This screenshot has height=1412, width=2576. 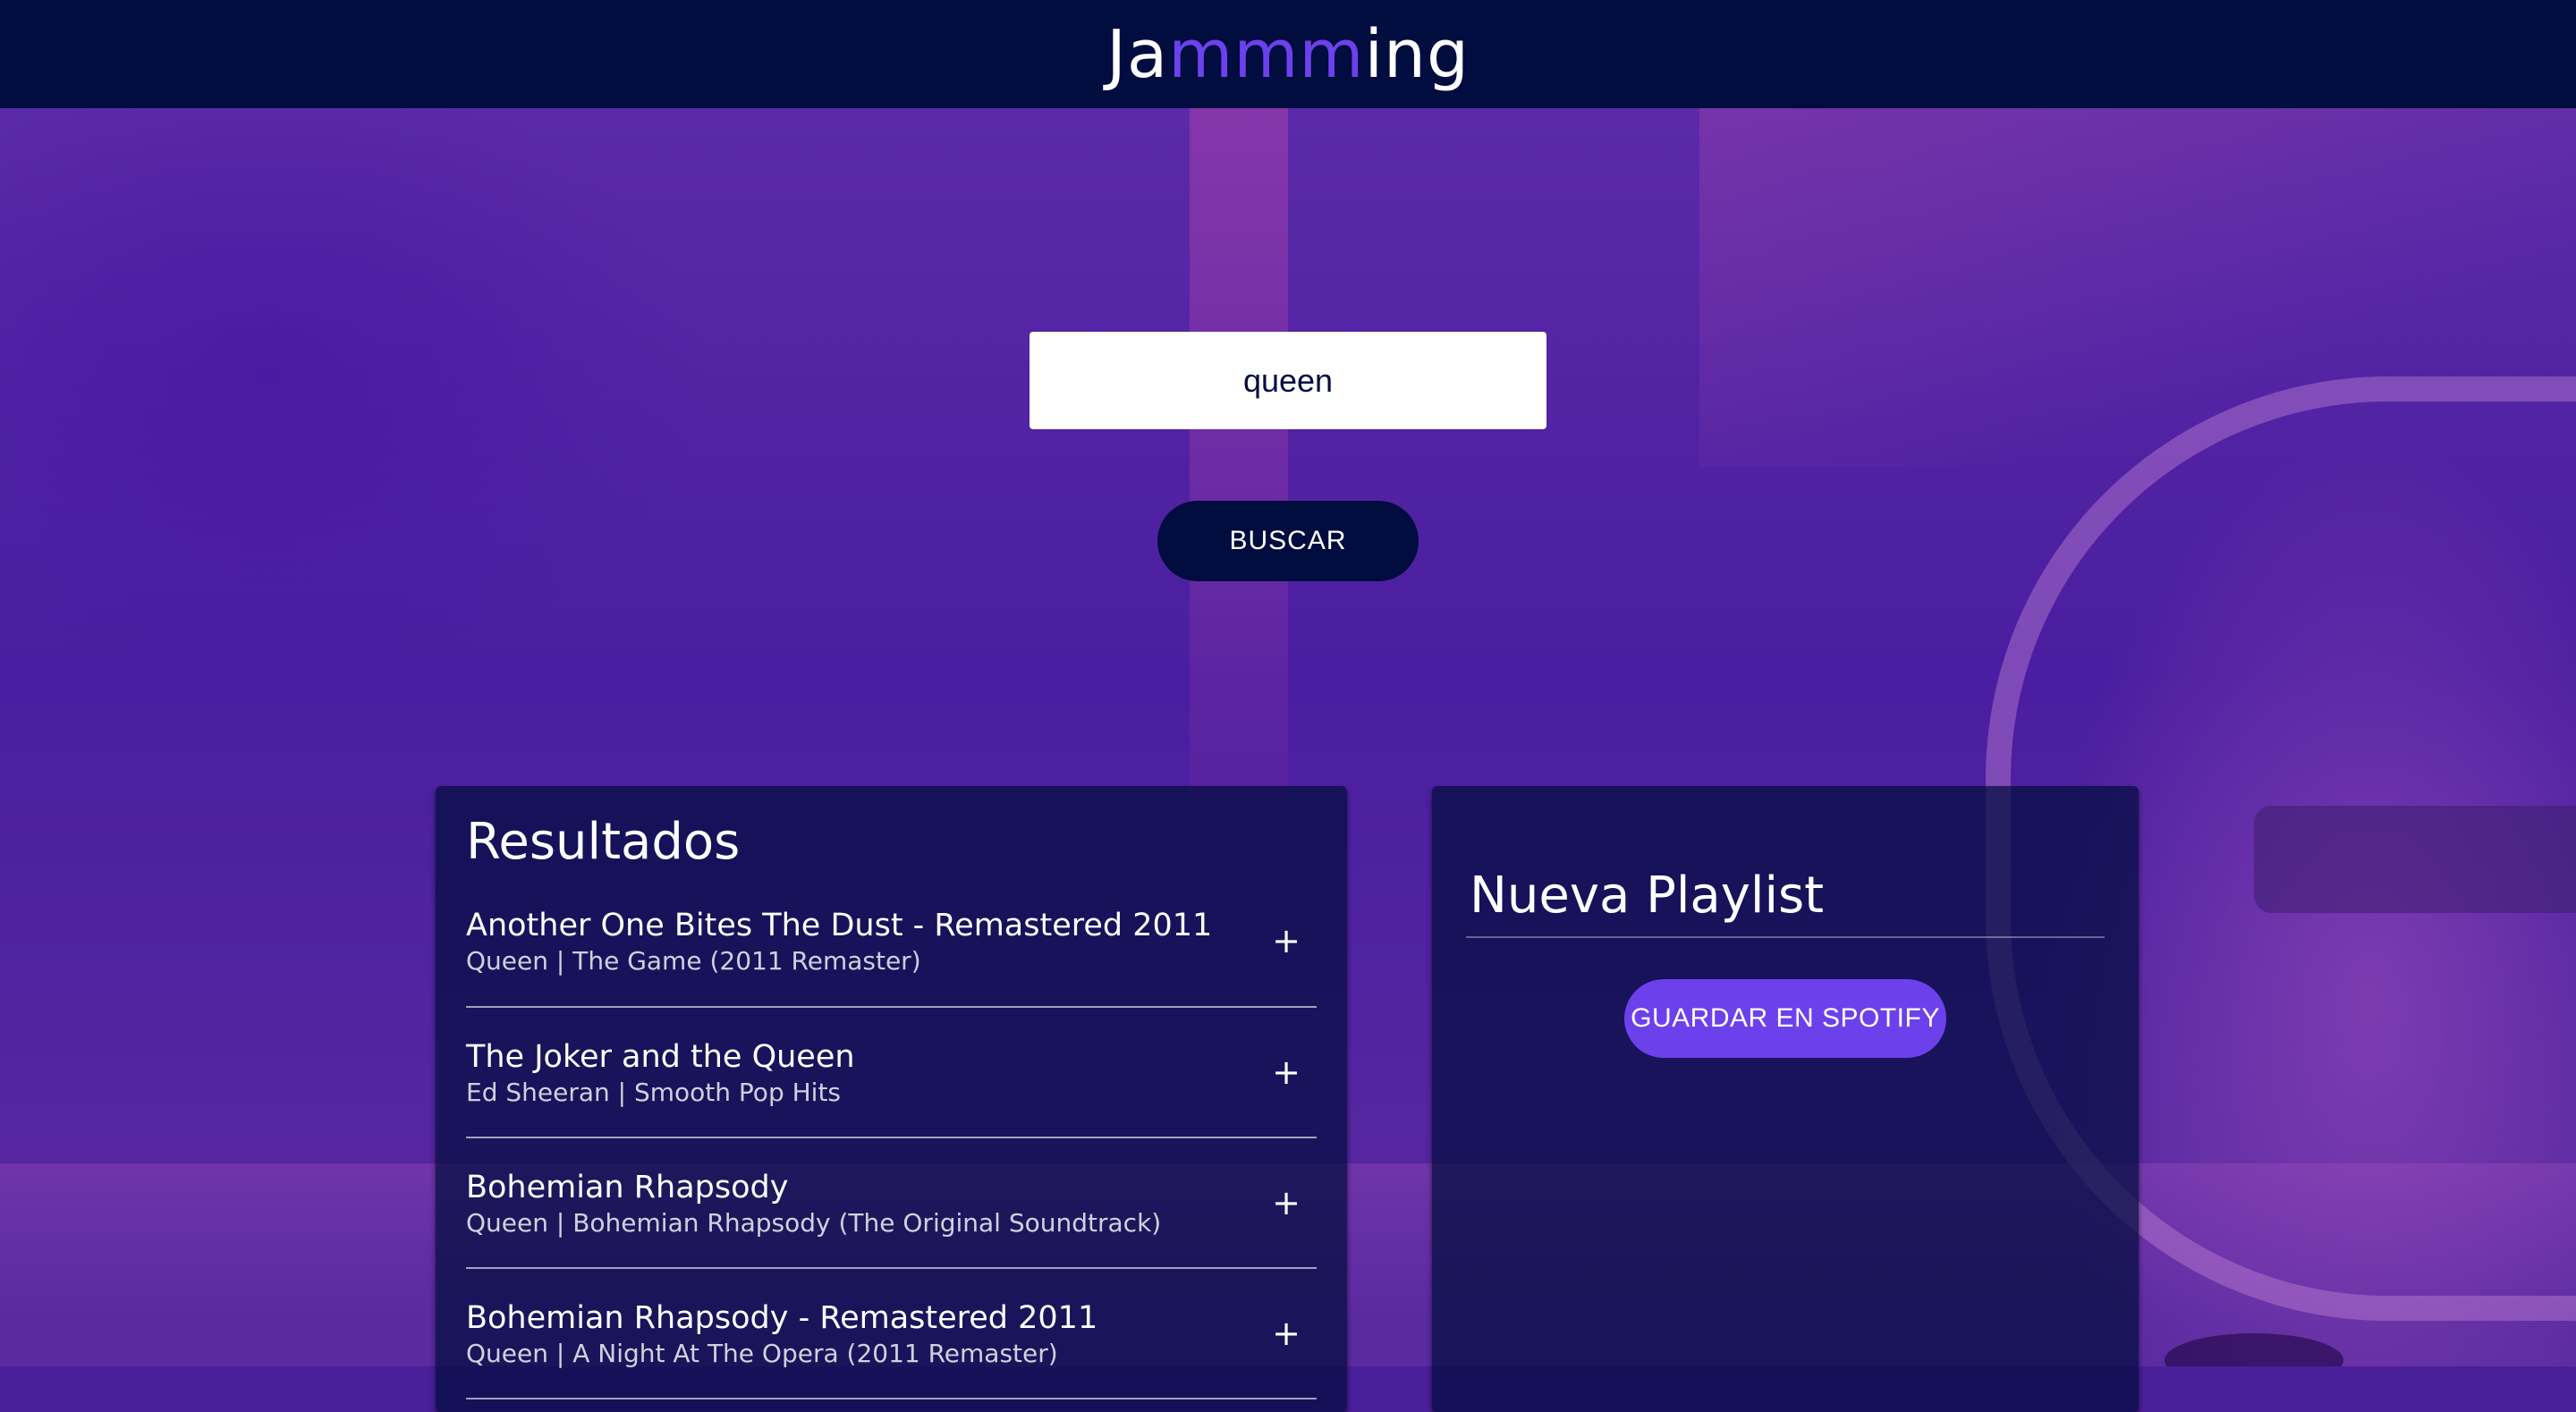 What do you see at coordinates (627, 1187) in the screenshot?
I see `track-name: Bohemian Rhapsody` at bounding box center [627, 1187].